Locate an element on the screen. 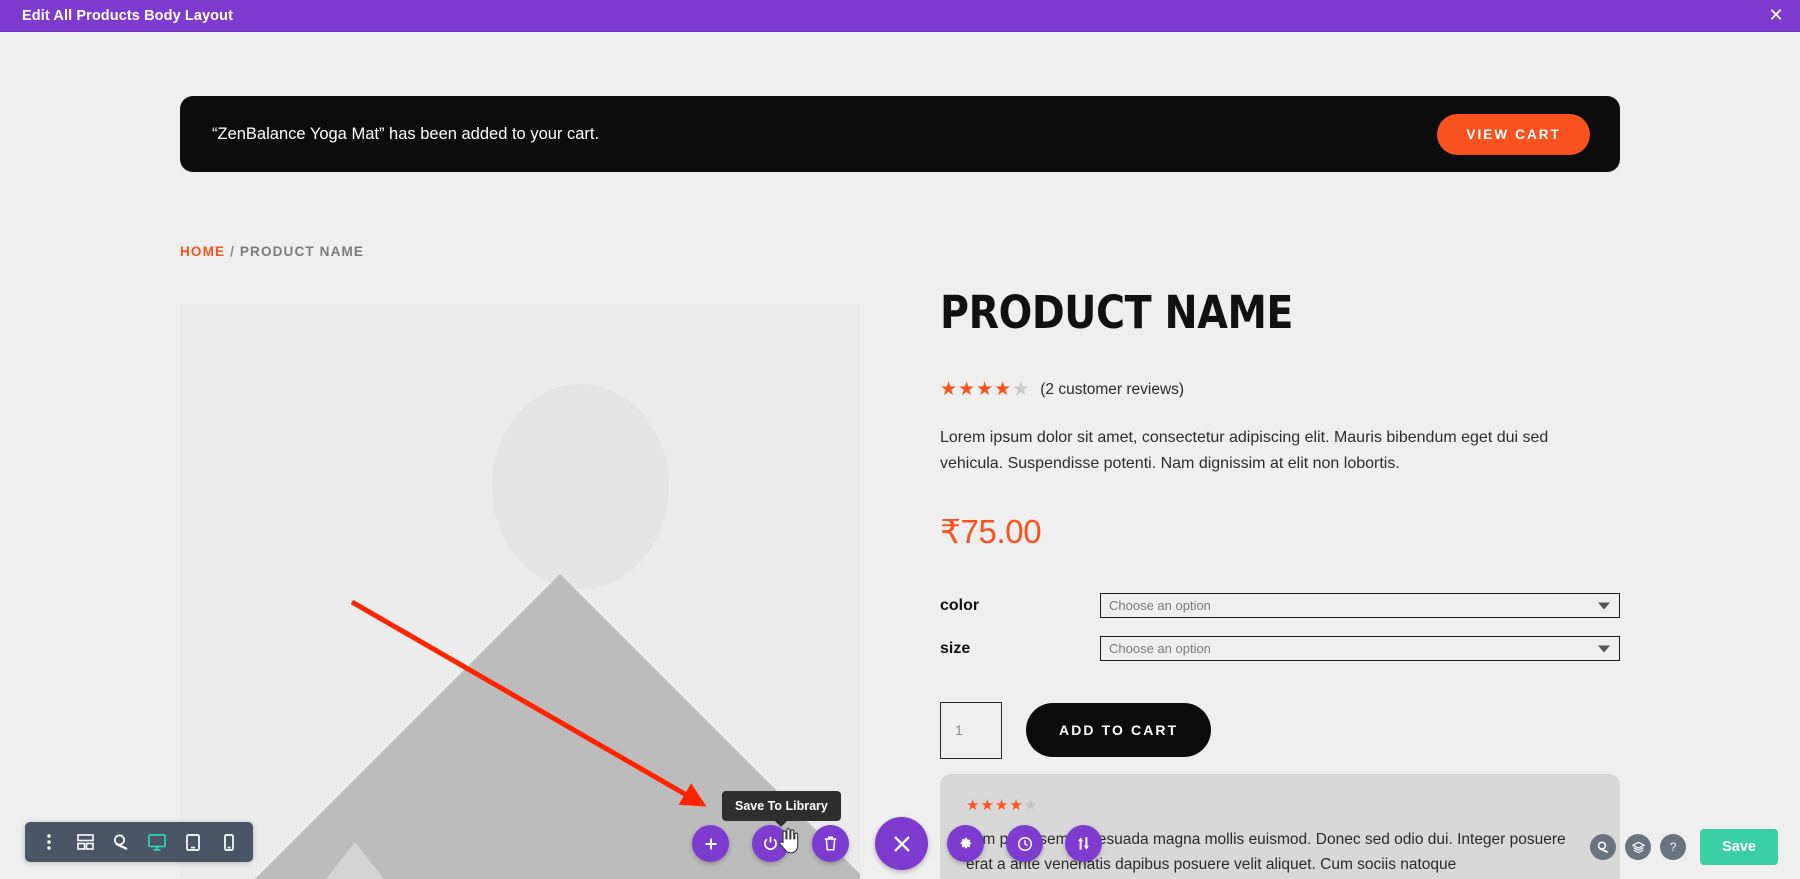  reorder-button is located at coordinates (1083, 843).